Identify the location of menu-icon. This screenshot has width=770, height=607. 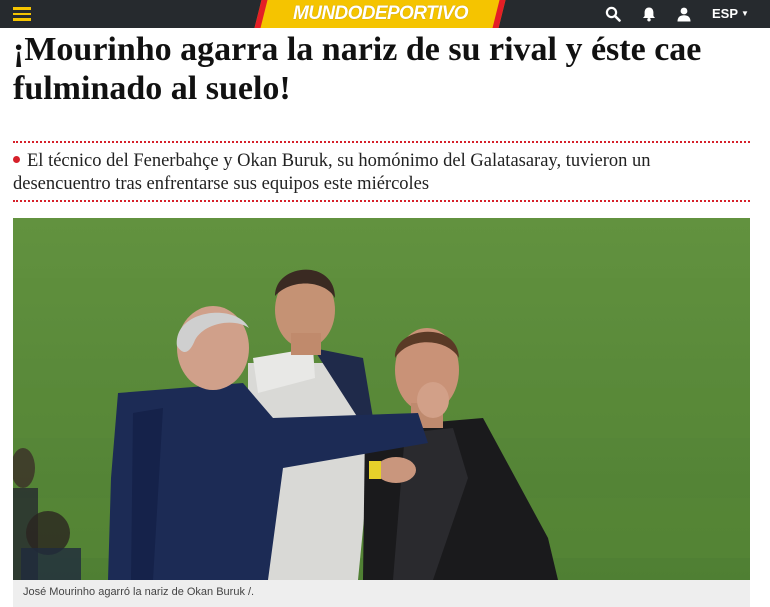
(22, 14).